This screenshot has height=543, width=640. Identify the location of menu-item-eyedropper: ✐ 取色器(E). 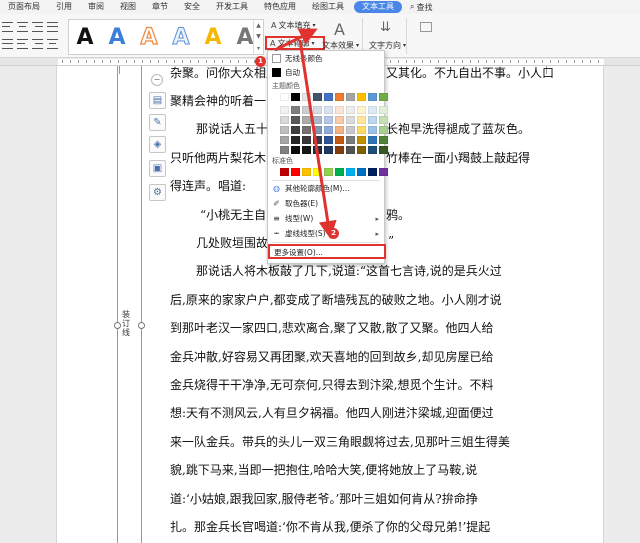
(326, 203).